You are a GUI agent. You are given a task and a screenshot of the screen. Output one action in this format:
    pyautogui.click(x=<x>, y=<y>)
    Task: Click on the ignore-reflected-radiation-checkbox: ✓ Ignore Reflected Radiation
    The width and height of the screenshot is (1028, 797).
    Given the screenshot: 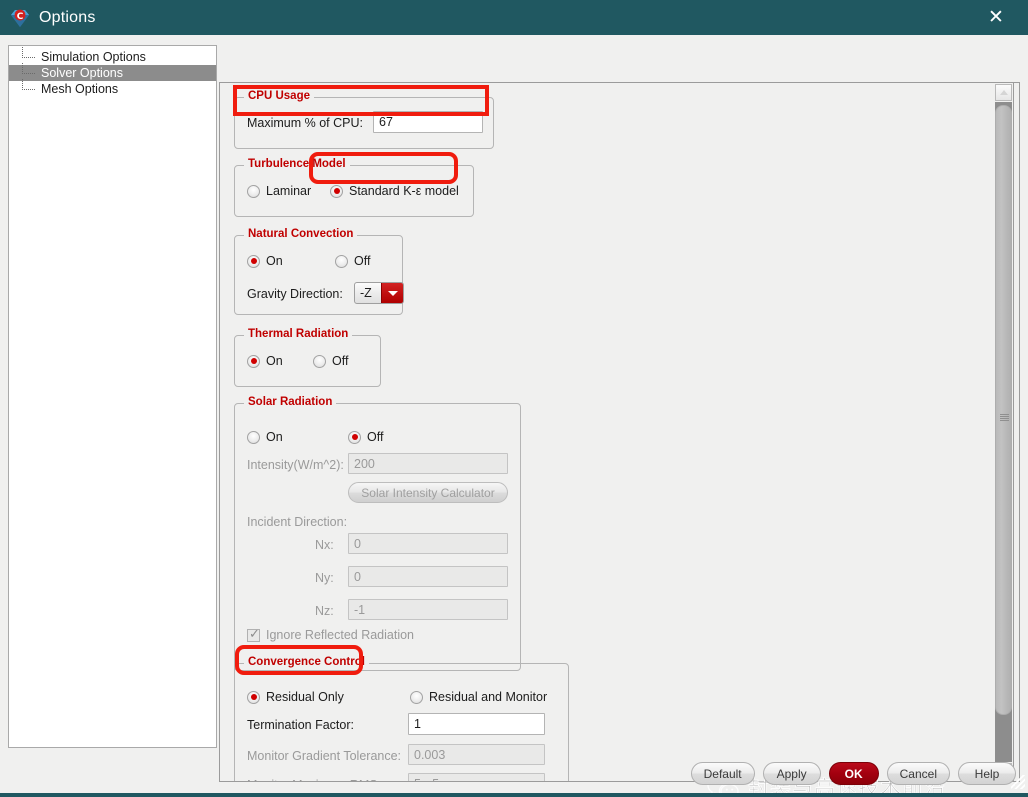 What is the action you would take?
    pyautogui.click(x=331, y=633)
    